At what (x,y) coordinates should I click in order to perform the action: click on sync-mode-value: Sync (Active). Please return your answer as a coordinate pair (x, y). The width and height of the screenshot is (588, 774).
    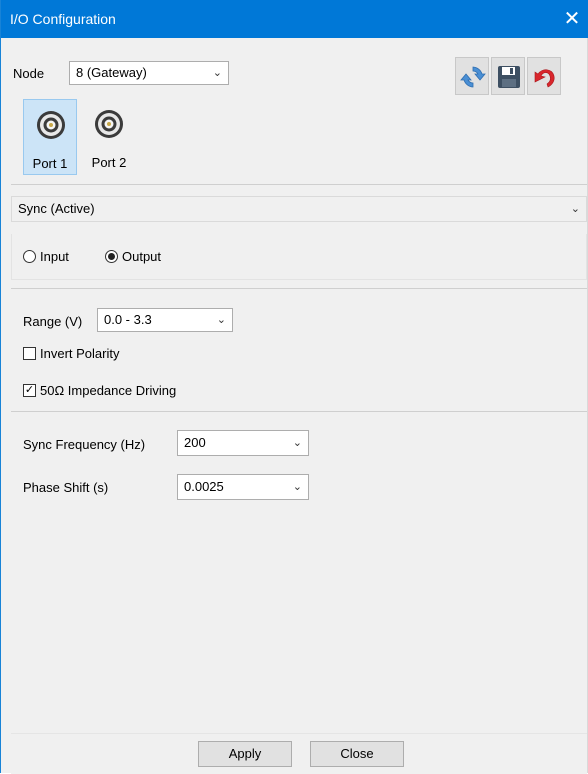
    Looking at the image, I should click on (56, 208).